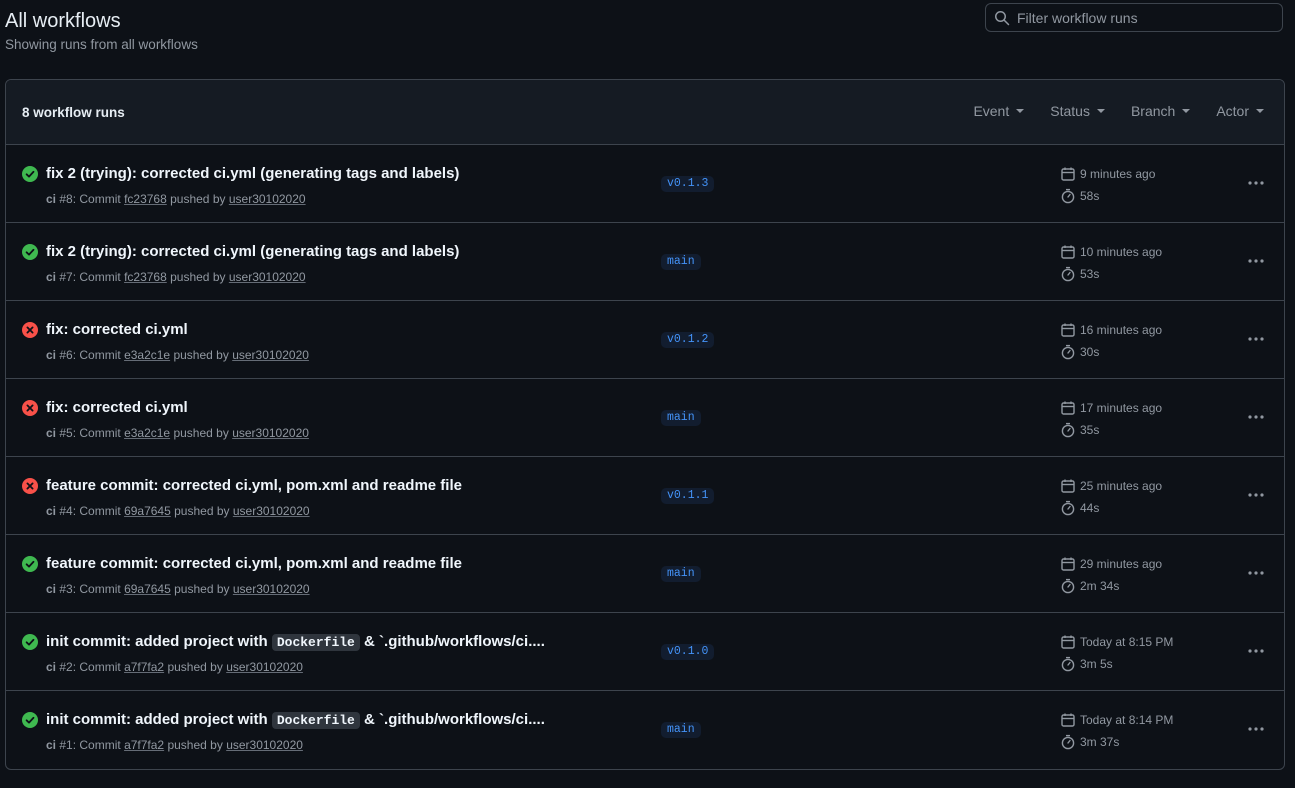 This screenshot has height=788, width=1295. Describe the element at coordinates (66, 589) in the screenshot. I see `run-number: #3` at that location.